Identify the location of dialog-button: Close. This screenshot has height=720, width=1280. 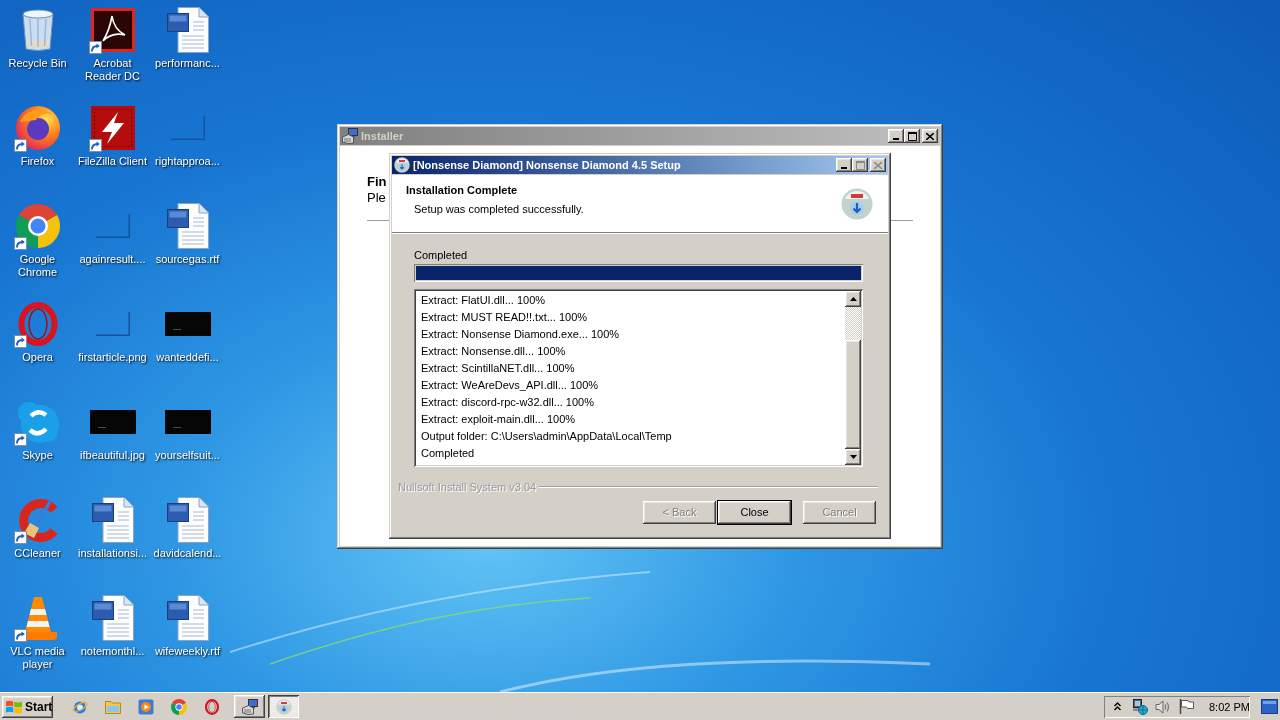
(754, 512).